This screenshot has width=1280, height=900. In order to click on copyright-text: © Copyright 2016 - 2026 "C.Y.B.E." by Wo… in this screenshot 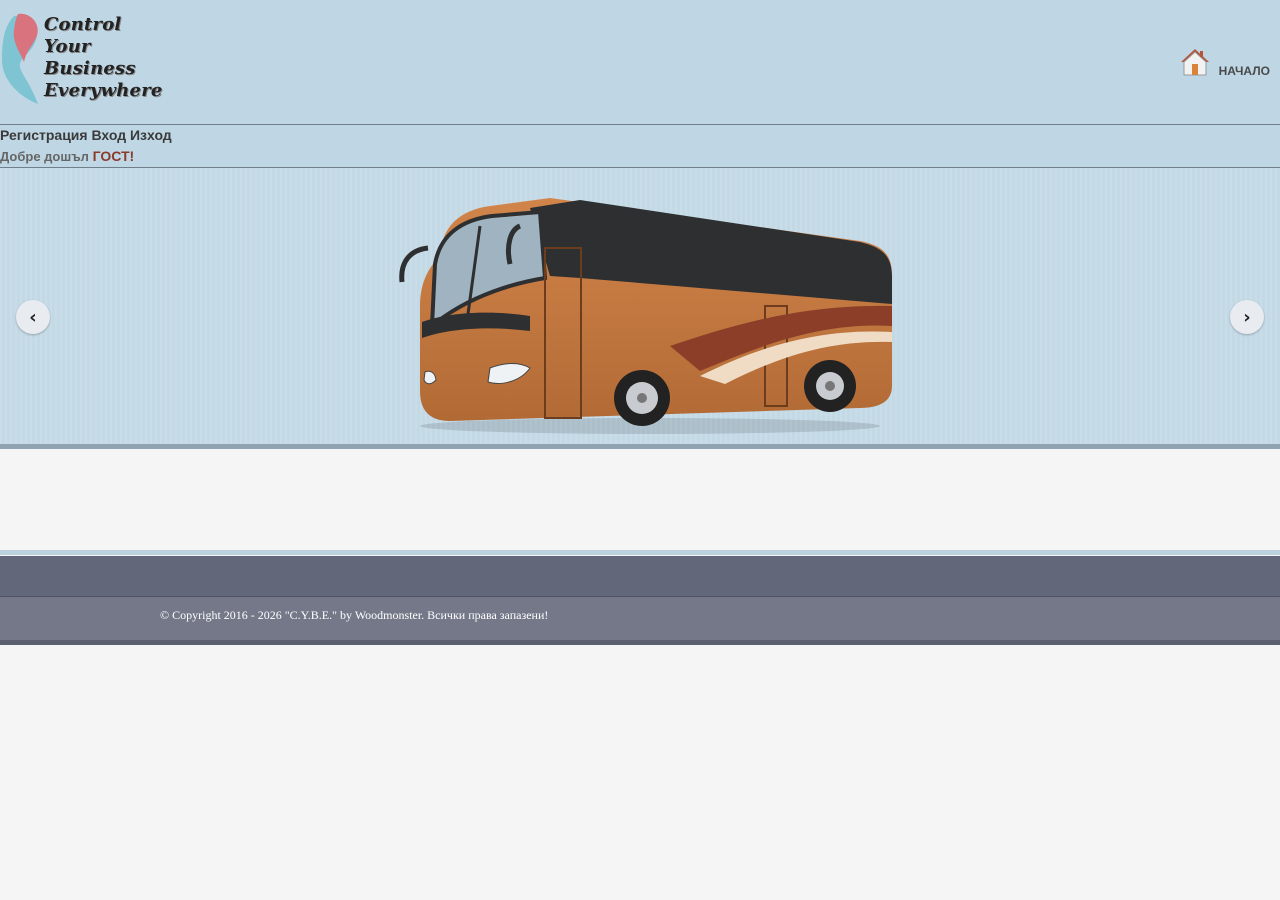, I will do `click(354, 615)`.